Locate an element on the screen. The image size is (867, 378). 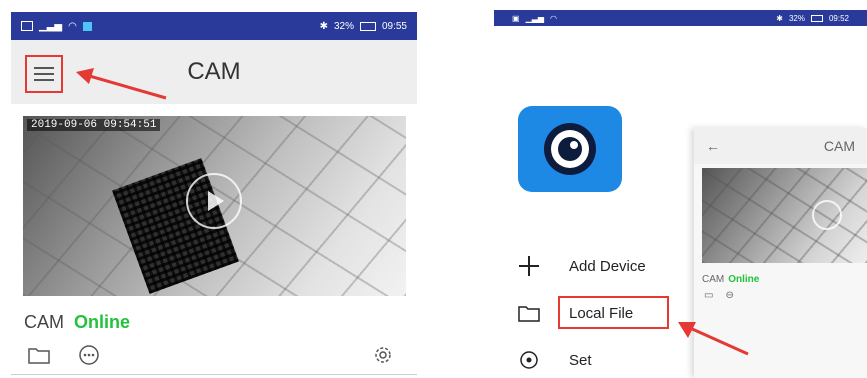
set-icon is located at coordinates (529, 360).